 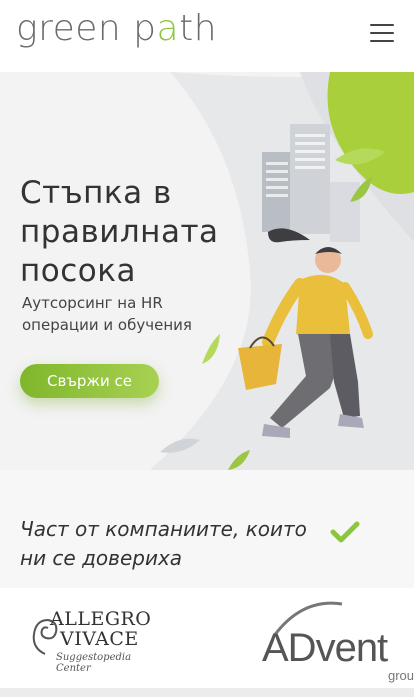 What do you see at coordinates (401, 675) in the screenshot?
I see `advent-subtext: group` at bounding box center [401, 675].